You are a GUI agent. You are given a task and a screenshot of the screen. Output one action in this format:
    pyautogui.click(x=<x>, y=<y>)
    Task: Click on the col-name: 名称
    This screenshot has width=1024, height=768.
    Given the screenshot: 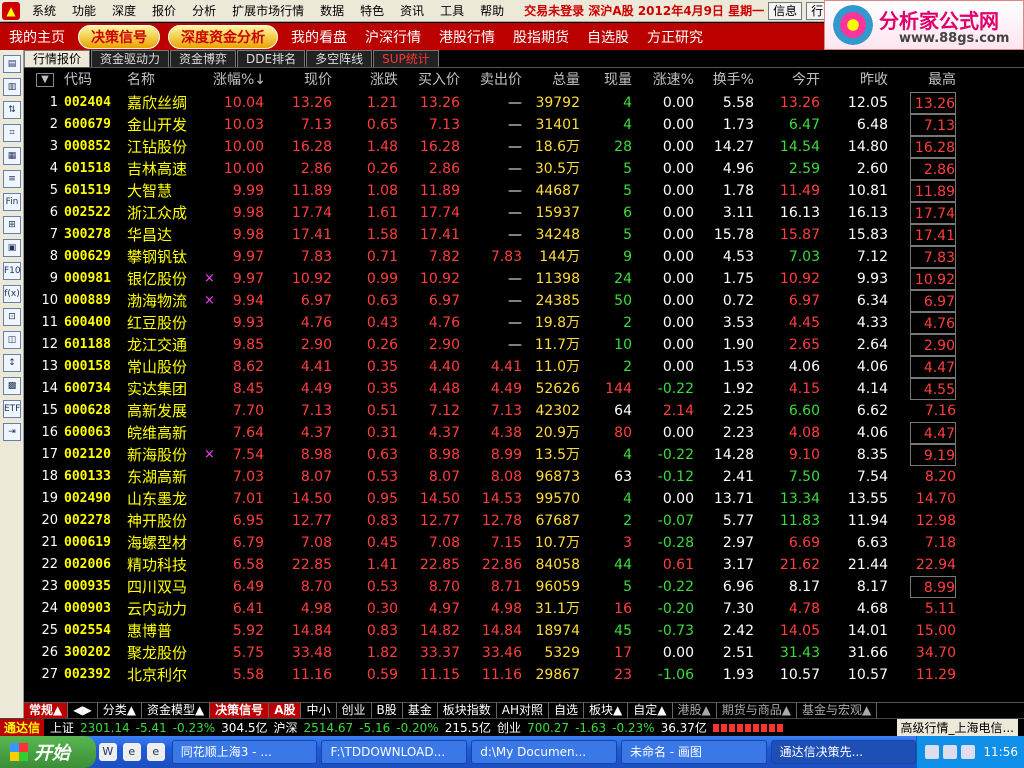 What is the action you would take?
    pyautogui.click(x=167, y=80)
    